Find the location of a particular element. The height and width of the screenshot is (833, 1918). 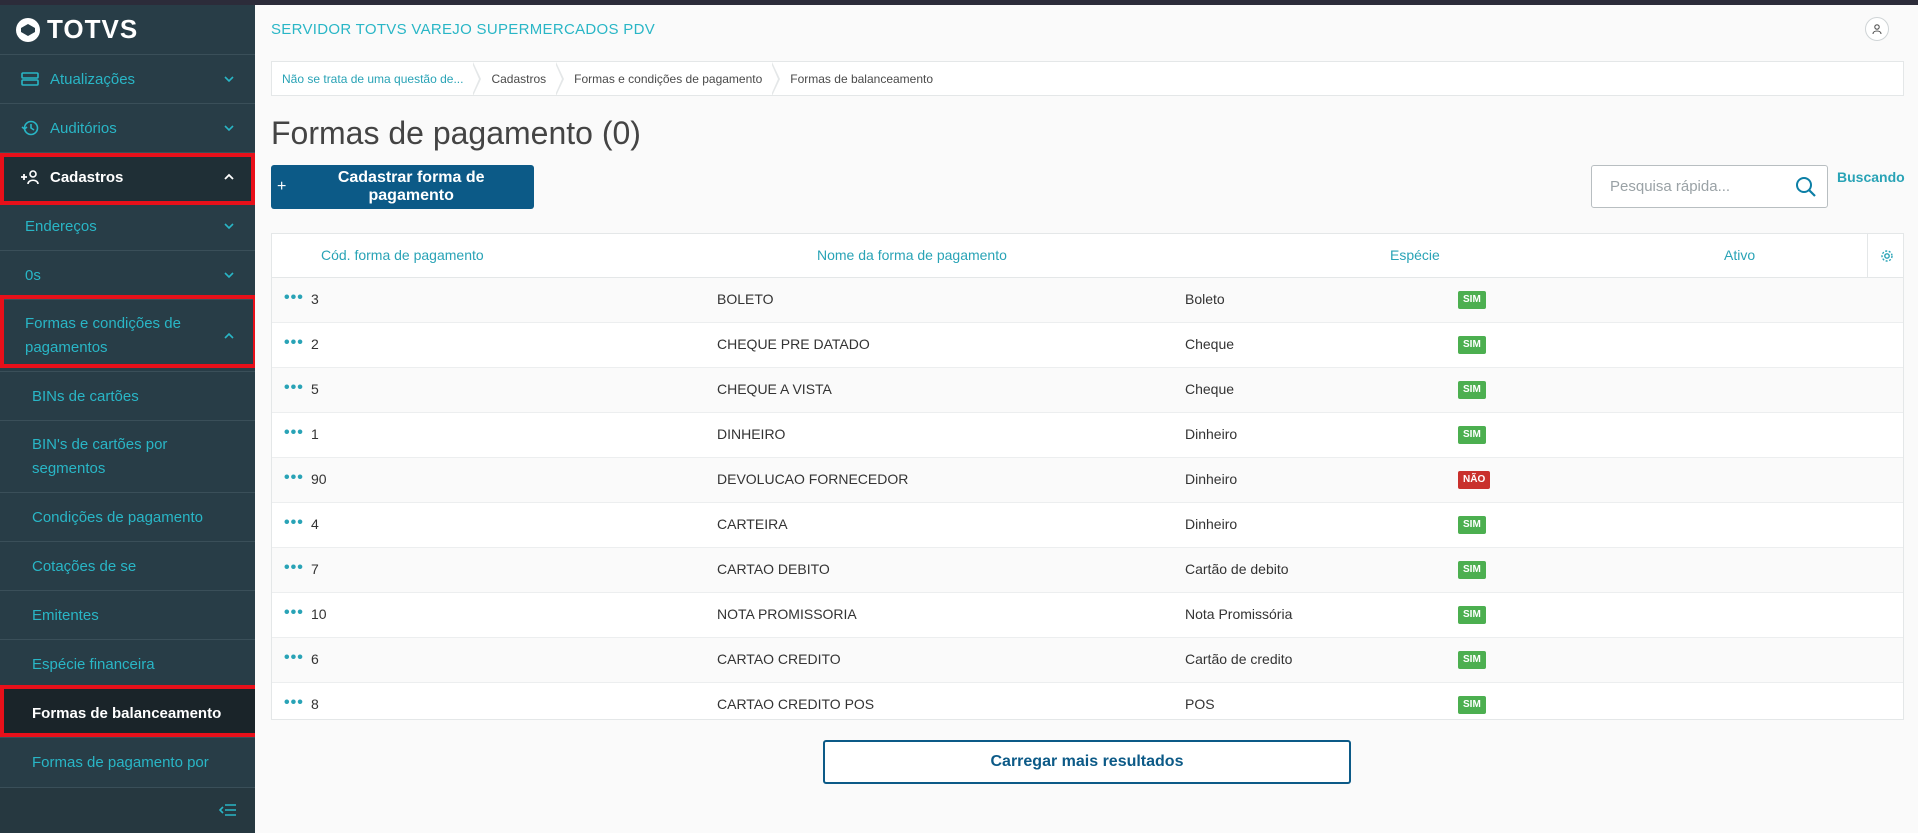

search-input is located at coordinates (1705, 186).